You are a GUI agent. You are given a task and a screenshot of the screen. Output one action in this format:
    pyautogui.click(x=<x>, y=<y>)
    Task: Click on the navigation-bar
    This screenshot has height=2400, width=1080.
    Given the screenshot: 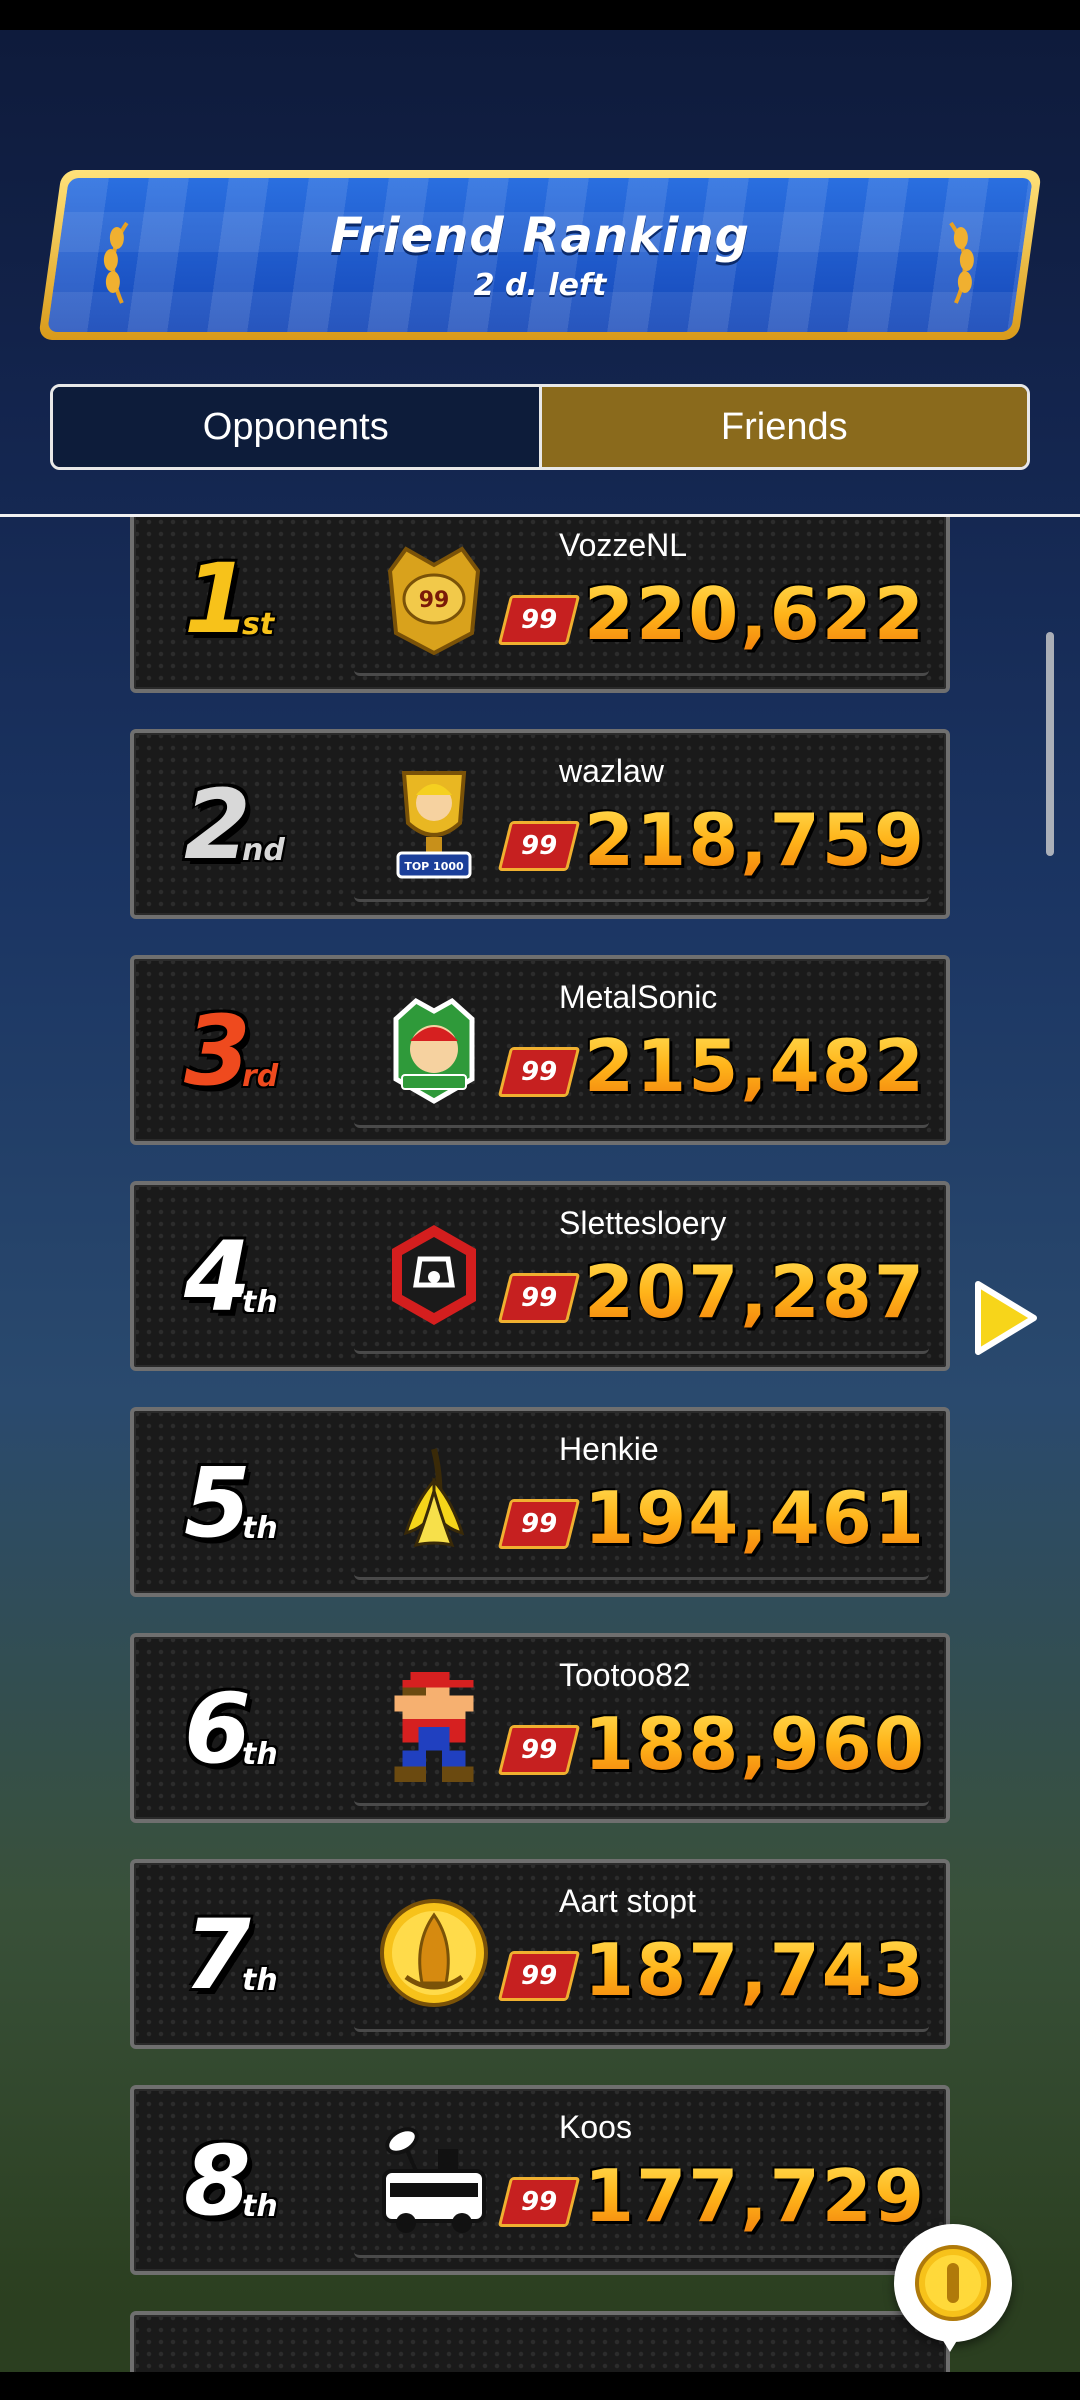 What is the action you would take?
    pyautogui.click(x=540, y=2386)
    